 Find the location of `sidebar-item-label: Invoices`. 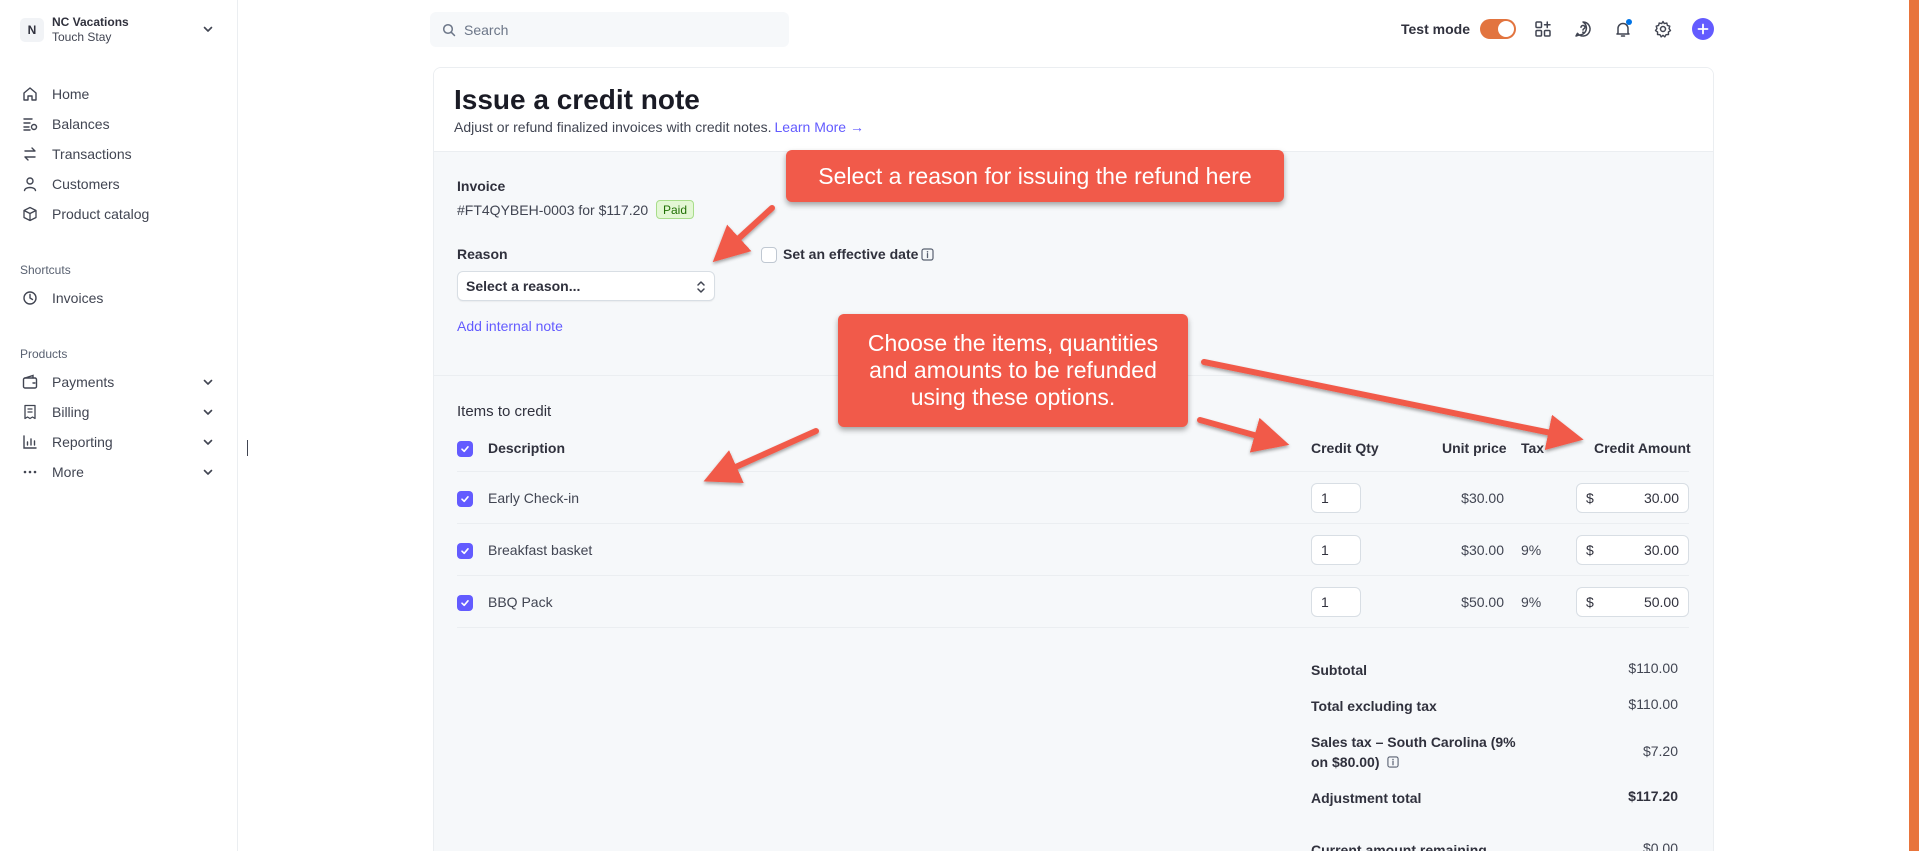

sidebar-item-label: Invoices is located at coordinates (78, 298).